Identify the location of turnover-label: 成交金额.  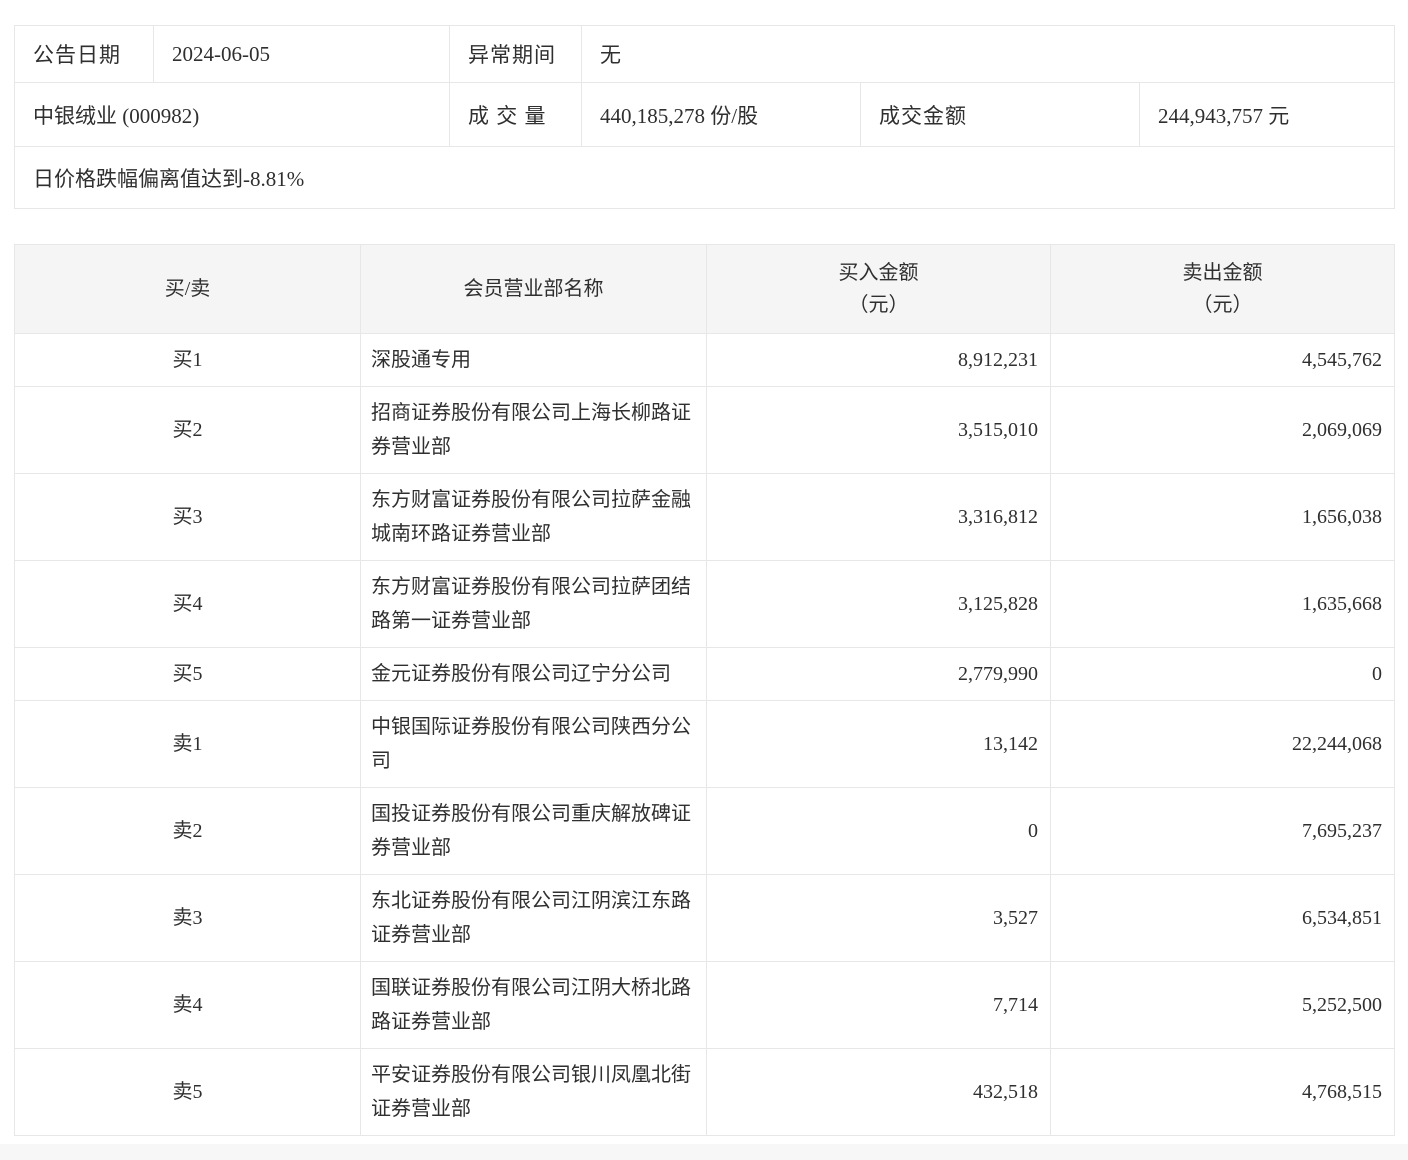
(1000, 114).